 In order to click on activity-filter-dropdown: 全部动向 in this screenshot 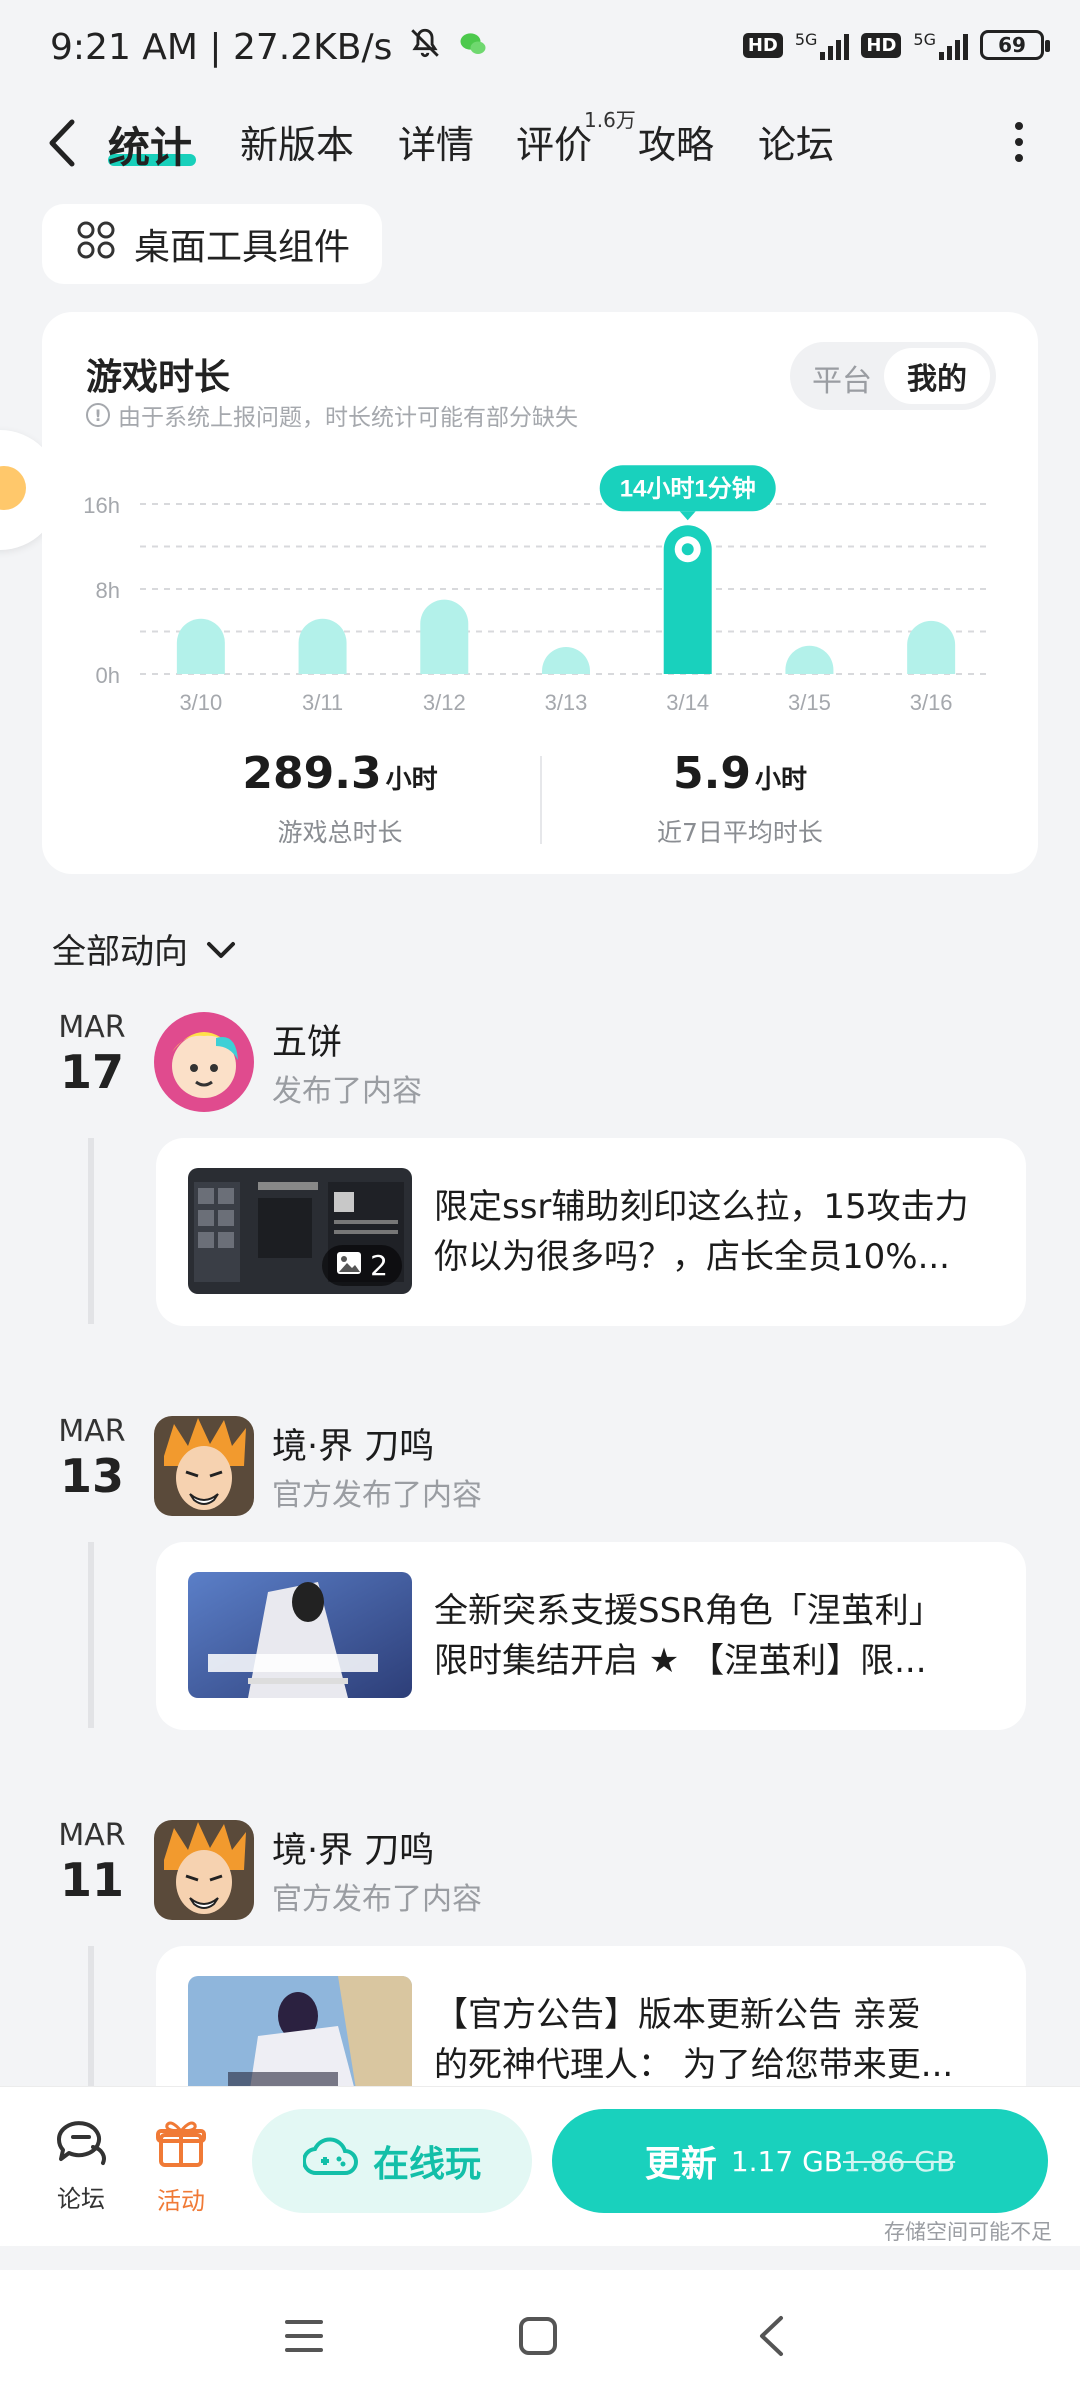, I will do `click(144, 948)`.